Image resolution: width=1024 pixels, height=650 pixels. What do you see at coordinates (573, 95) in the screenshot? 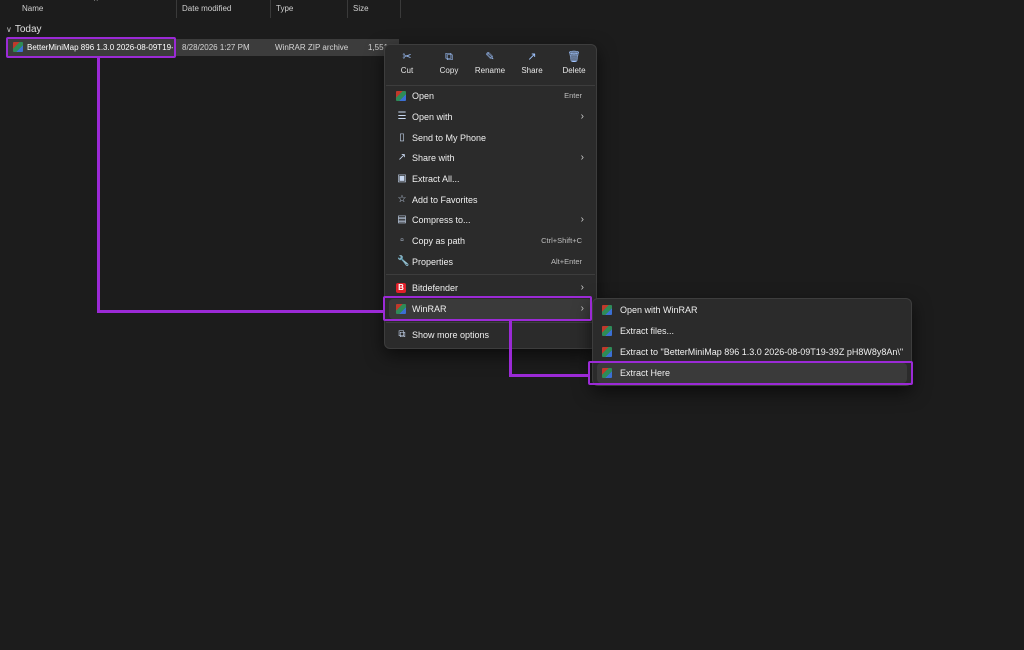
I see `shortcut-label: Enter` at bounding box center [573, 95].